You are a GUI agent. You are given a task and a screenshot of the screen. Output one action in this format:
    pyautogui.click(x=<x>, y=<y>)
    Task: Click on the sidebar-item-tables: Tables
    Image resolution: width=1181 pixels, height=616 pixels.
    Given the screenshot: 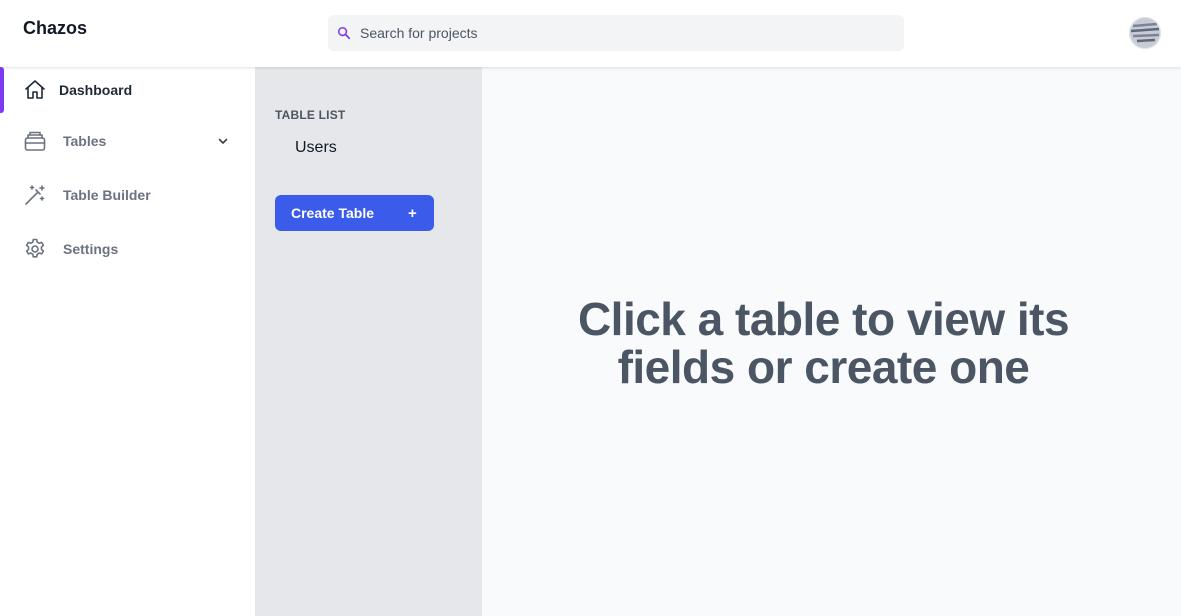 What is the action you would take?
    pyautogui.click(x=127, y=141)
    